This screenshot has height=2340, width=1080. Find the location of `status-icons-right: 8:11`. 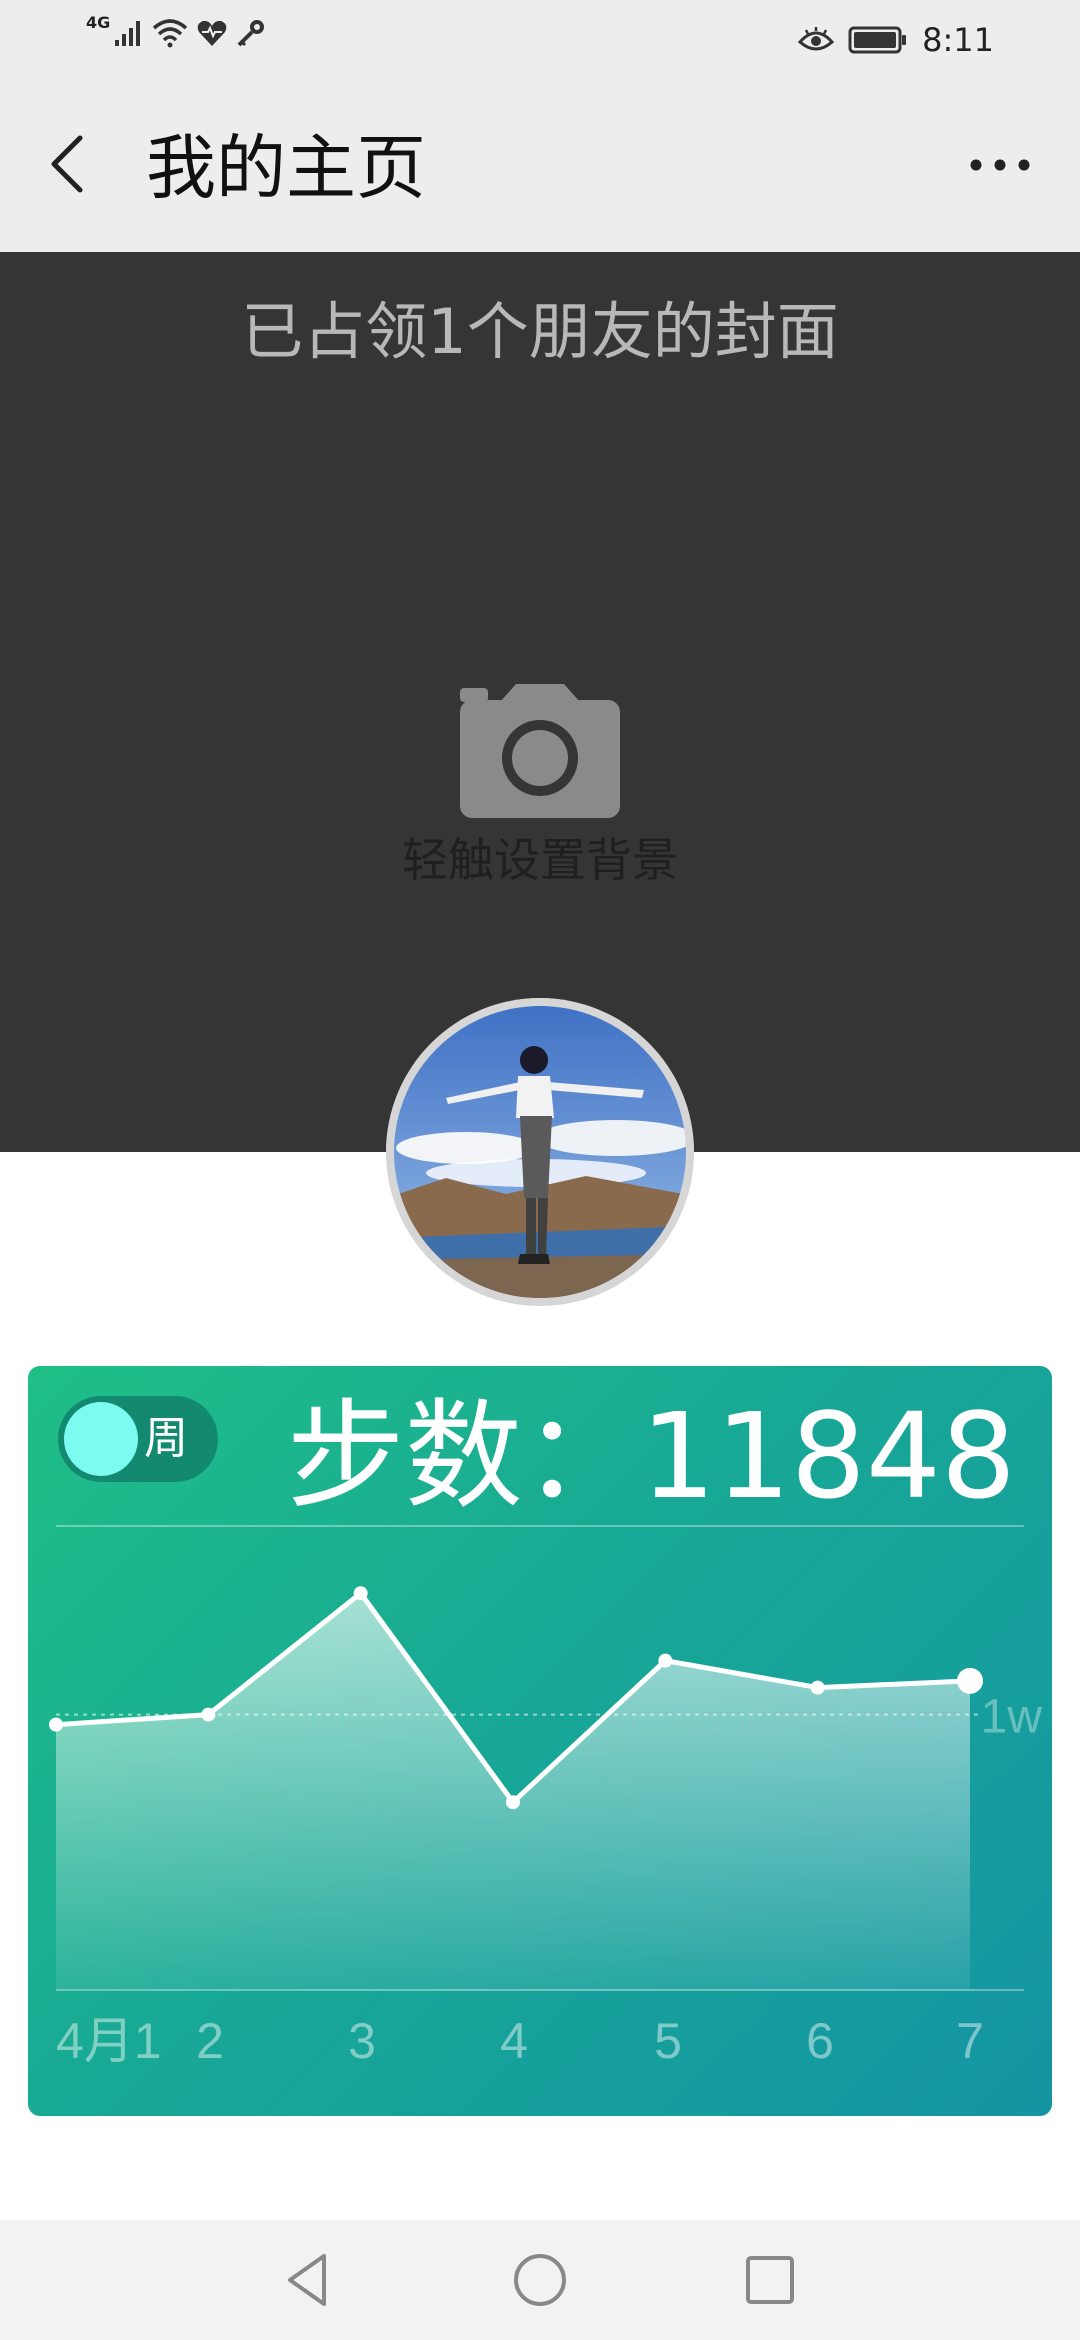

status-icons-right: 8:11 is located at coordinates (896, 40).